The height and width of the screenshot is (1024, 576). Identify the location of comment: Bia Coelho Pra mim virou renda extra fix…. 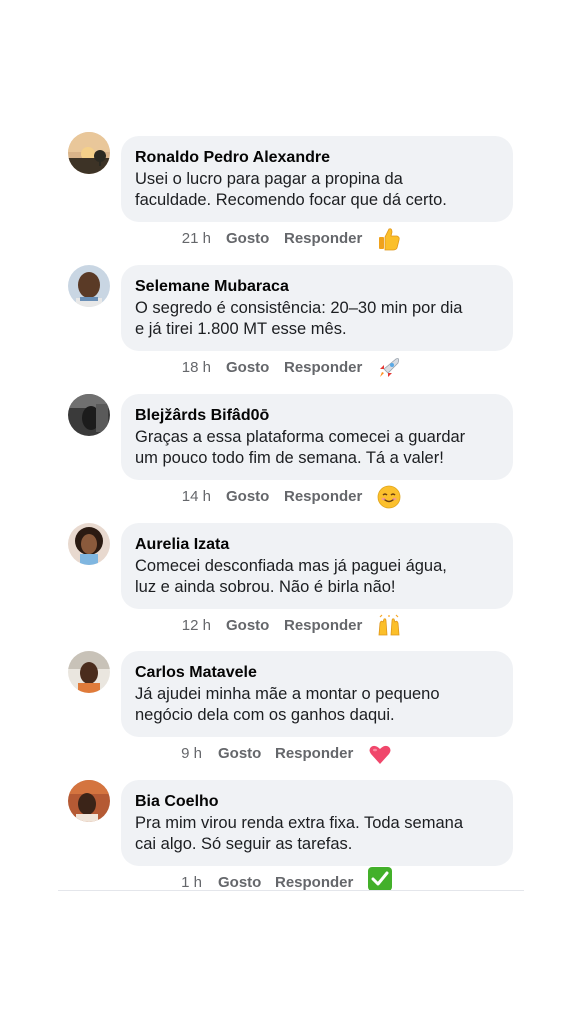
(288, 840).